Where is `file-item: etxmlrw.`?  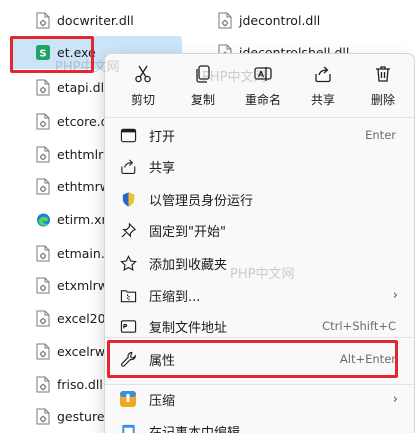
file-item: etxmlrw. is located at coordinates (73, 285).